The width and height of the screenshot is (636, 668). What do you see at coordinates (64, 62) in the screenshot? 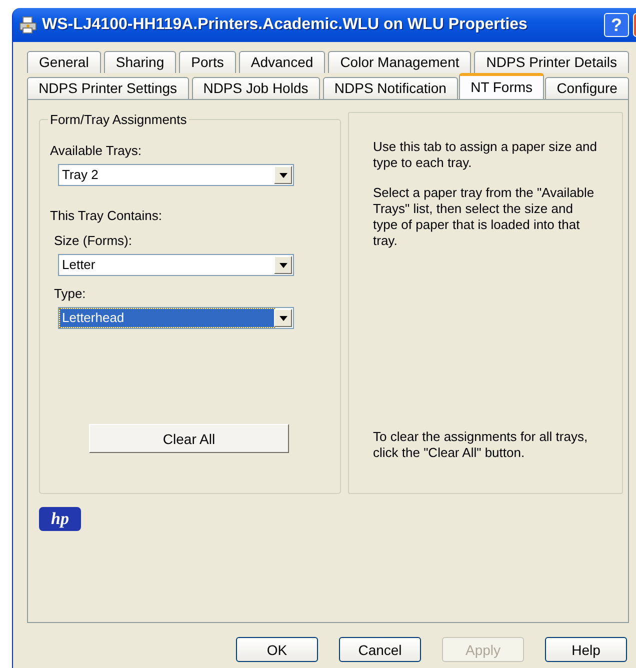
I see `tab: General` at bounding box center [64, 62].